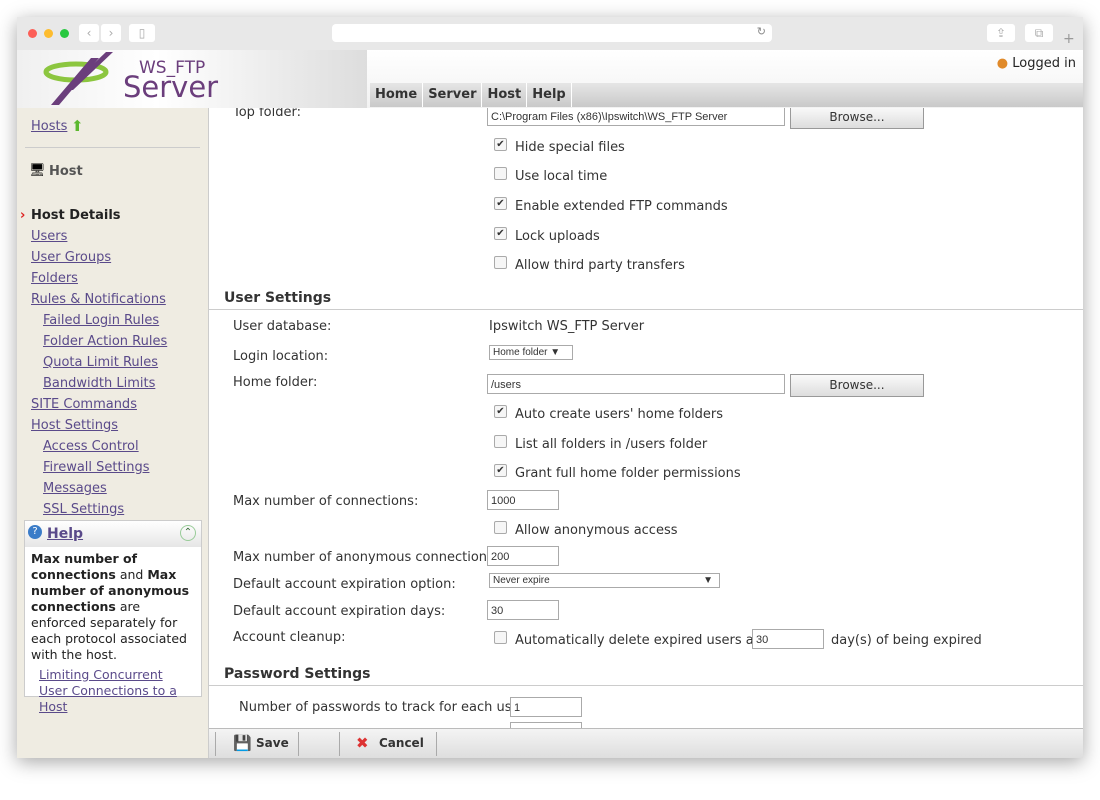  Describe the element at coordinates (523, 610) in the screenshot. I see `expiration-days-input: 30` at that location.